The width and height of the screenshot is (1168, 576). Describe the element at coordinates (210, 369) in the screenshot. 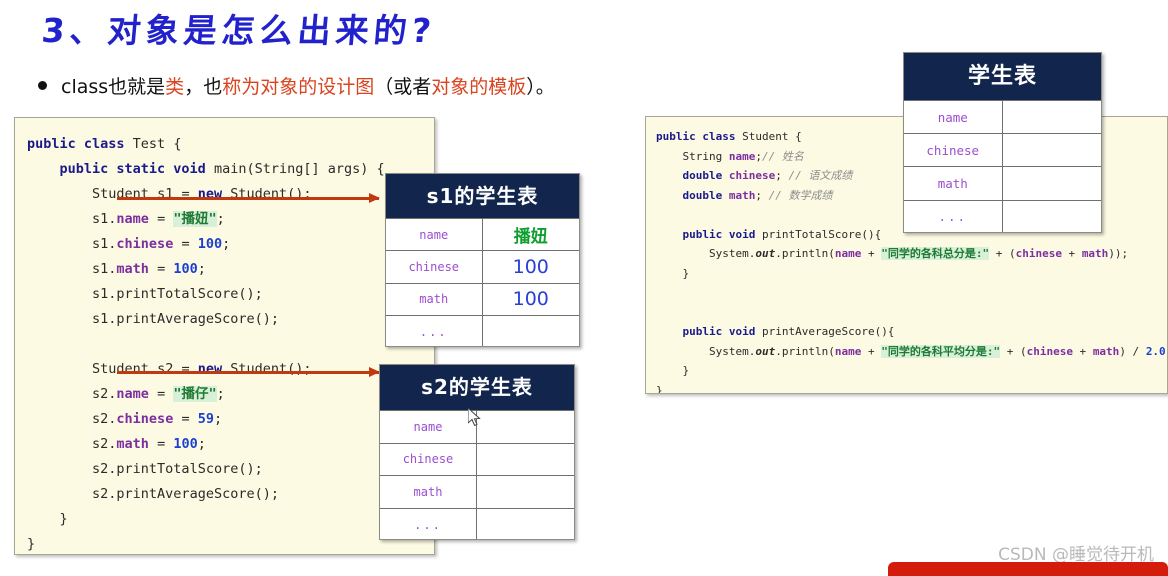

I see `code-token-keyword: new` at that location.